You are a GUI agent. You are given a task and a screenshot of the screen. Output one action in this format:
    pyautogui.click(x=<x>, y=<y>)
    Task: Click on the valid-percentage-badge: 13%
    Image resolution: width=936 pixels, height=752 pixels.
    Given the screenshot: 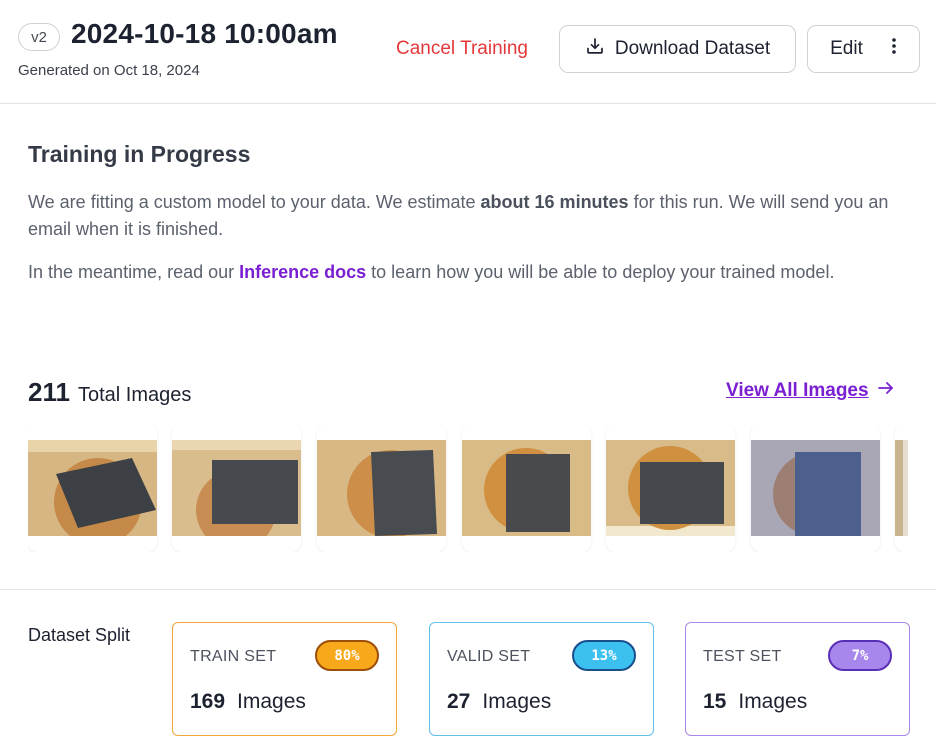 What is the action you would take?
    pyautogui.click(x=604, y=655)
    